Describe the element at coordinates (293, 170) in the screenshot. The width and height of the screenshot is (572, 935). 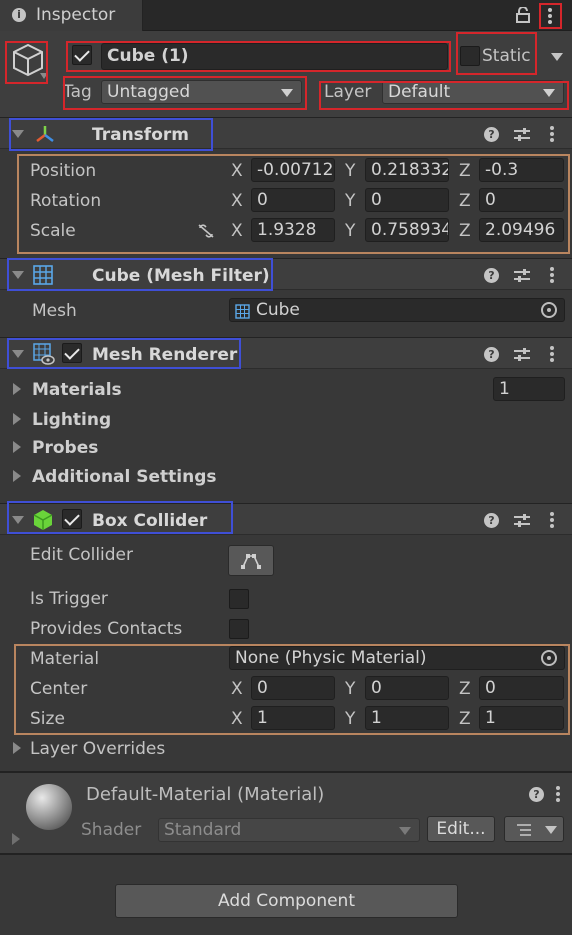
I see `position-x-field: -0.00712` at that location.